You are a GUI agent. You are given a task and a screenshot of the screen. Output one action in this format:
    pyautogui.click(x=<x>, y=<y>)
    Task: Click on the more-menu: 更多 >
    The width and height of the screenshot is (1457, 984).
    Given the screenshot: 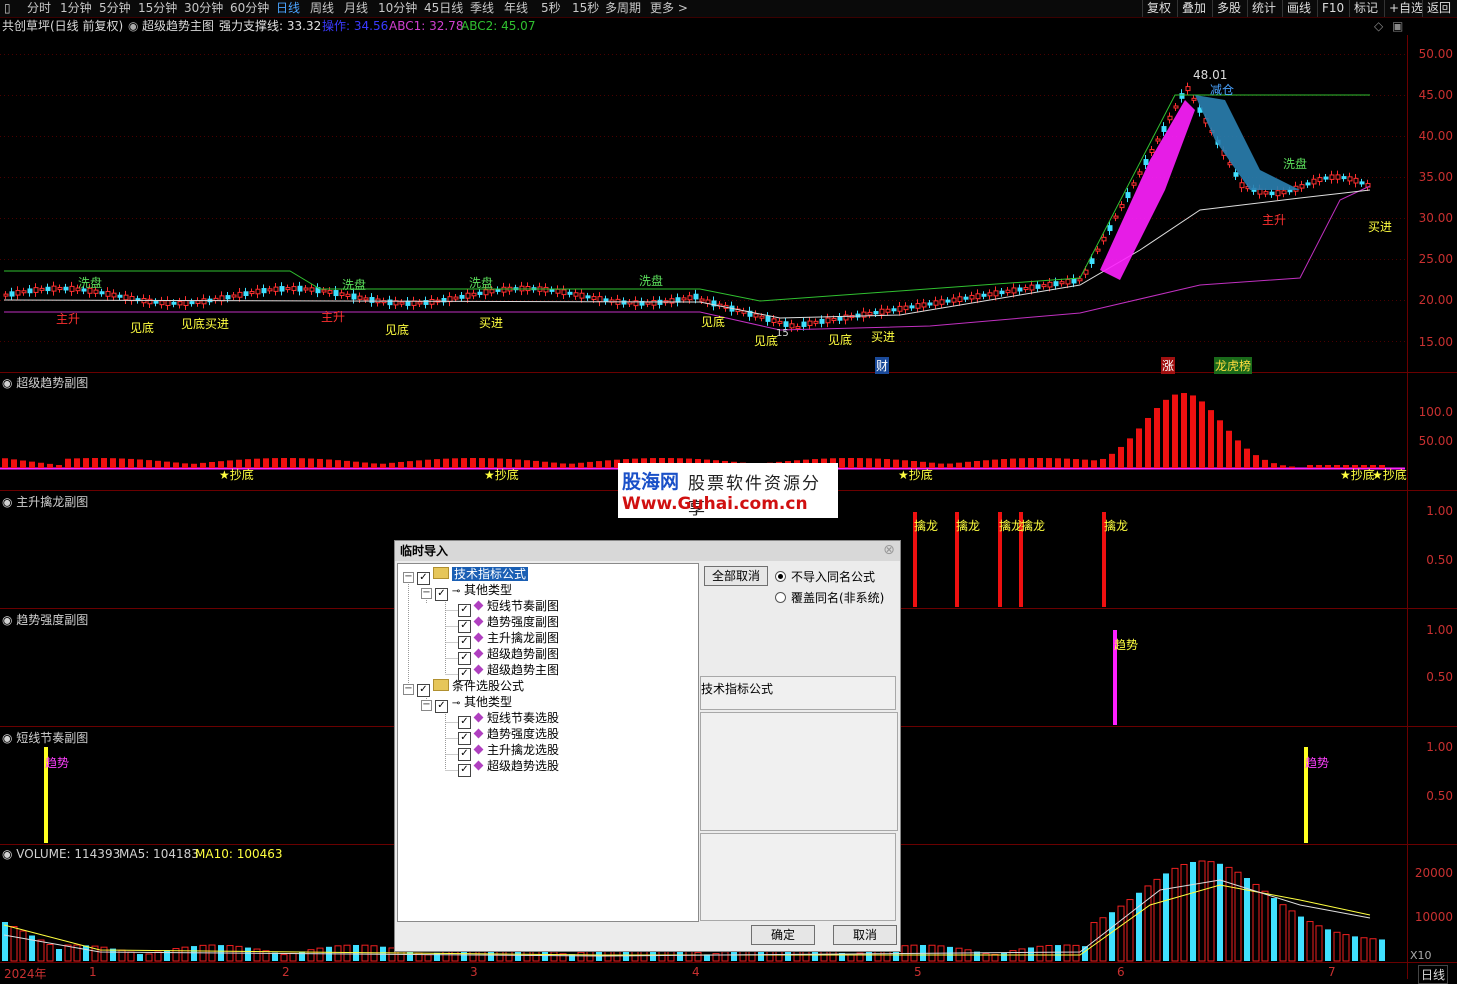 What is the action you would take?
    pyautogui.click(x=669, y=8)
    